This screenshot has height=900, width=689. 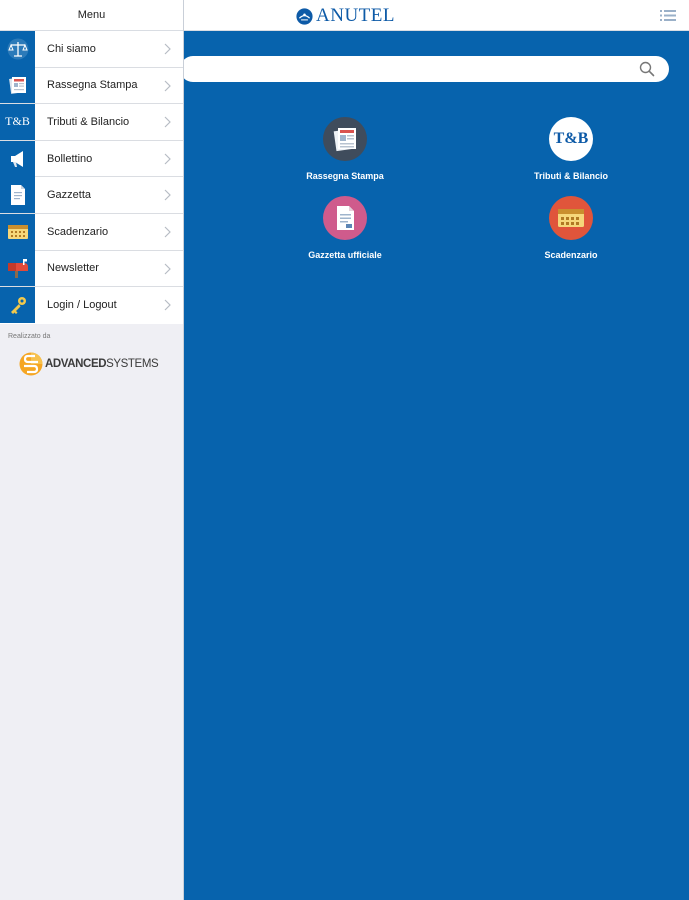 I want to click on tile-scadenzario: Scadenzario, so click(x=571, y=228).